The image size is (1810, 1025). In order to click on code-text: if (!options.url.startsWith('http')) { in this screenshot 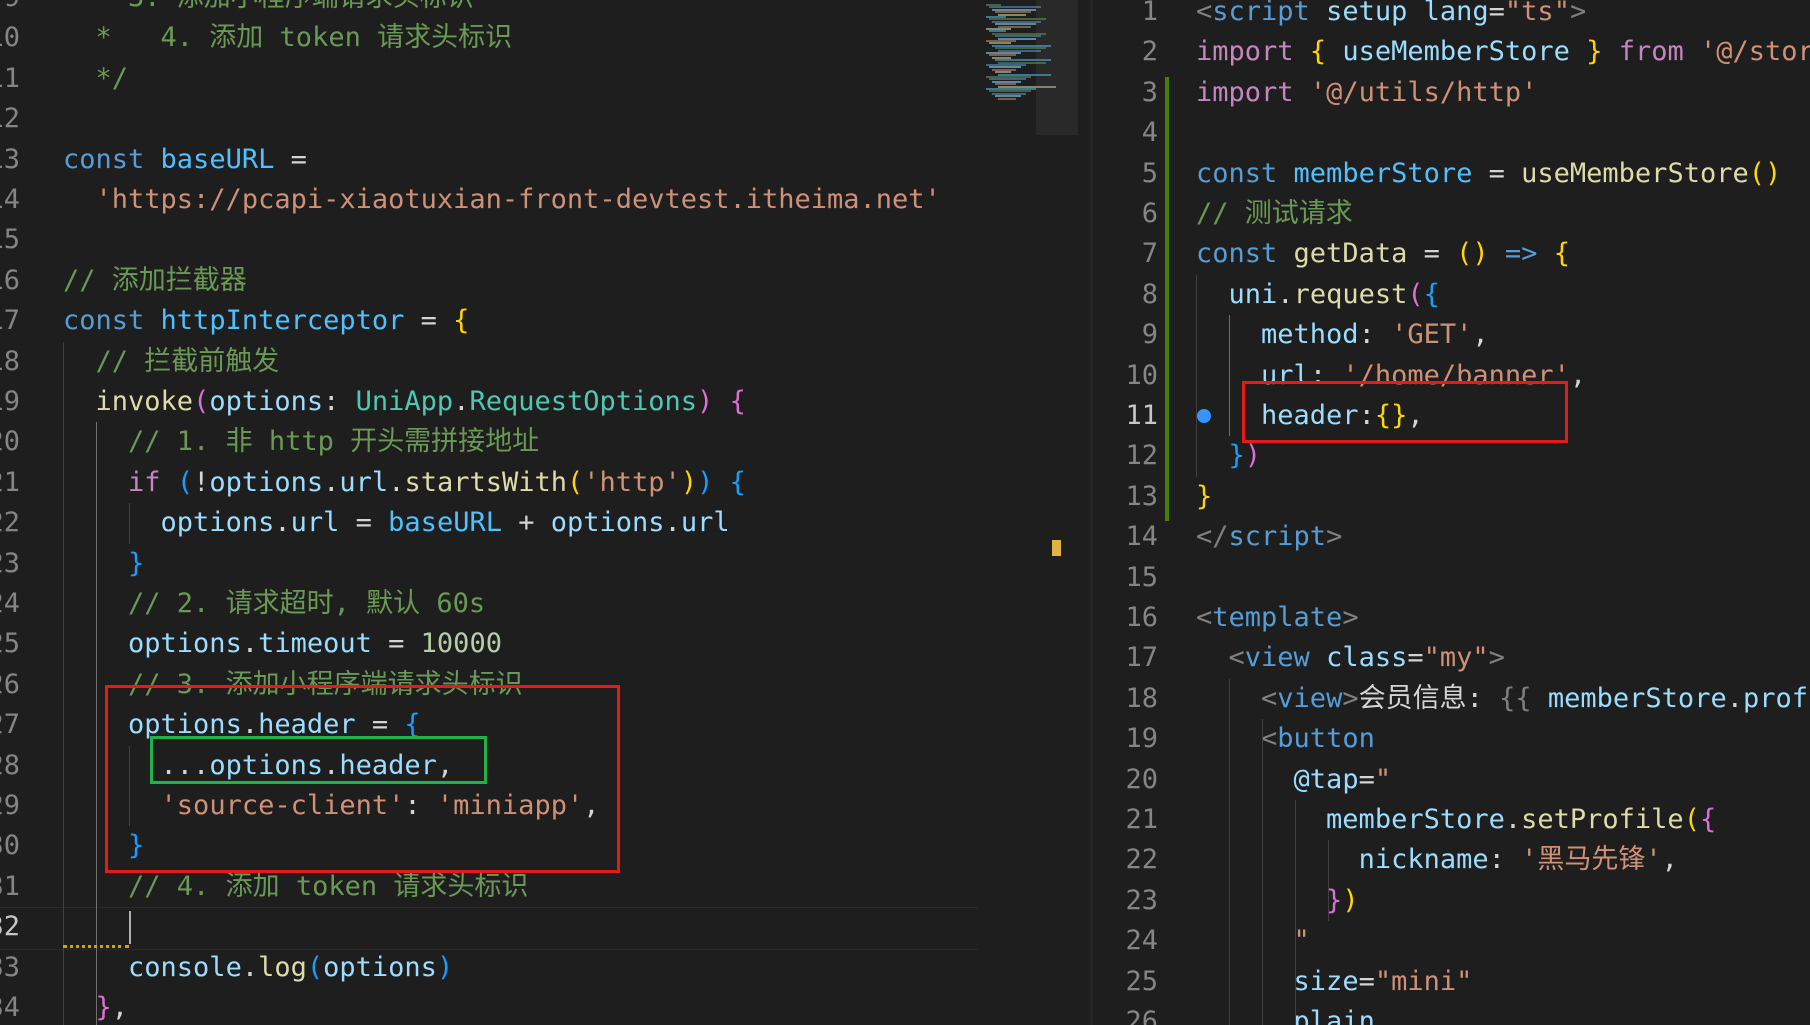, I will do `click(404, 483)`.